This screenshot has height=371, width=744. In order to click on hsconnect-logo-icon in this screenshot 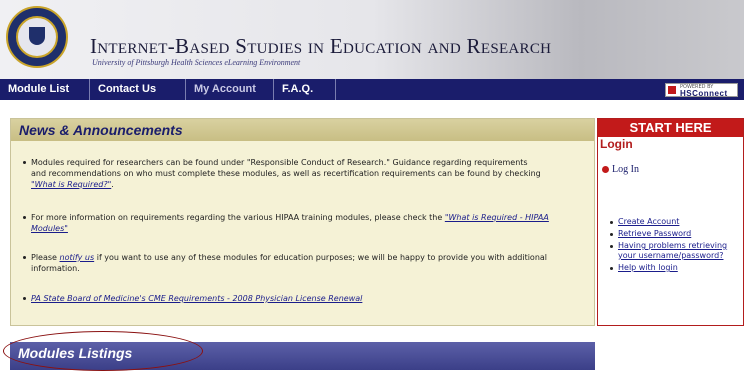, I will do `click(672, 90)`.